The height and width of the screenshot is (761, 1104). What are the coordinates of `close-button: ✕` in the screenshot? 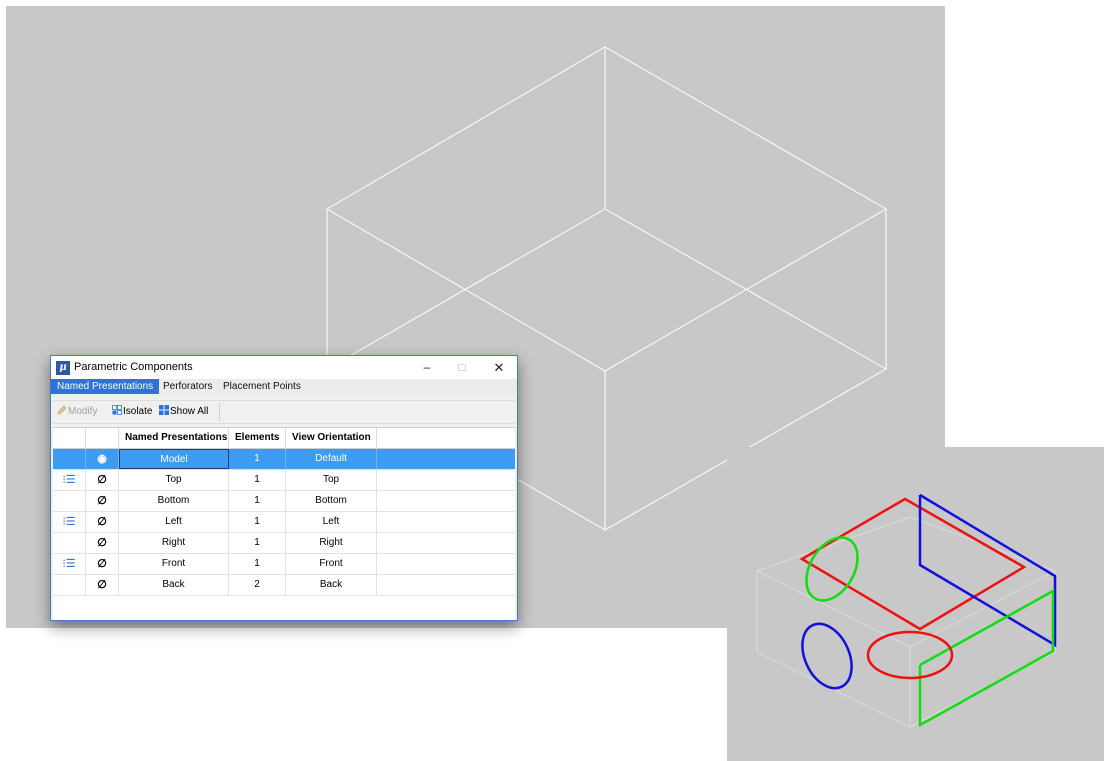 It's located at (499, 367).